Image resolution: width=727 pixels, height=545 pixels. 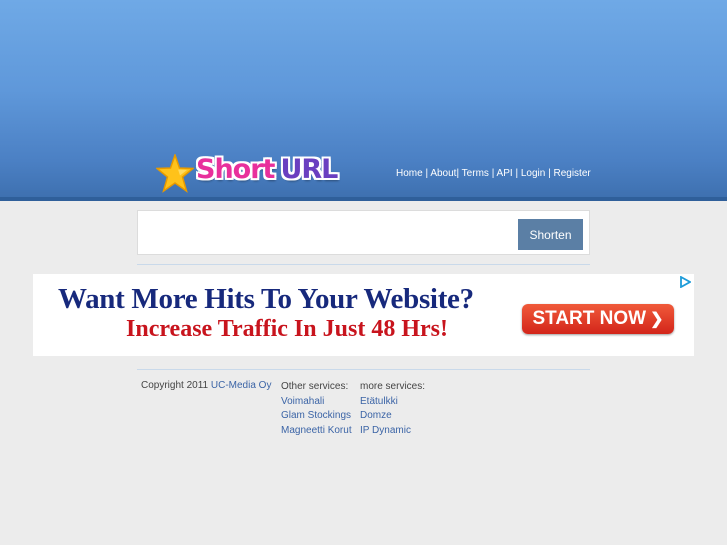 I want to click on chevron-right-icon: ❯, so click(x=657, y=319).